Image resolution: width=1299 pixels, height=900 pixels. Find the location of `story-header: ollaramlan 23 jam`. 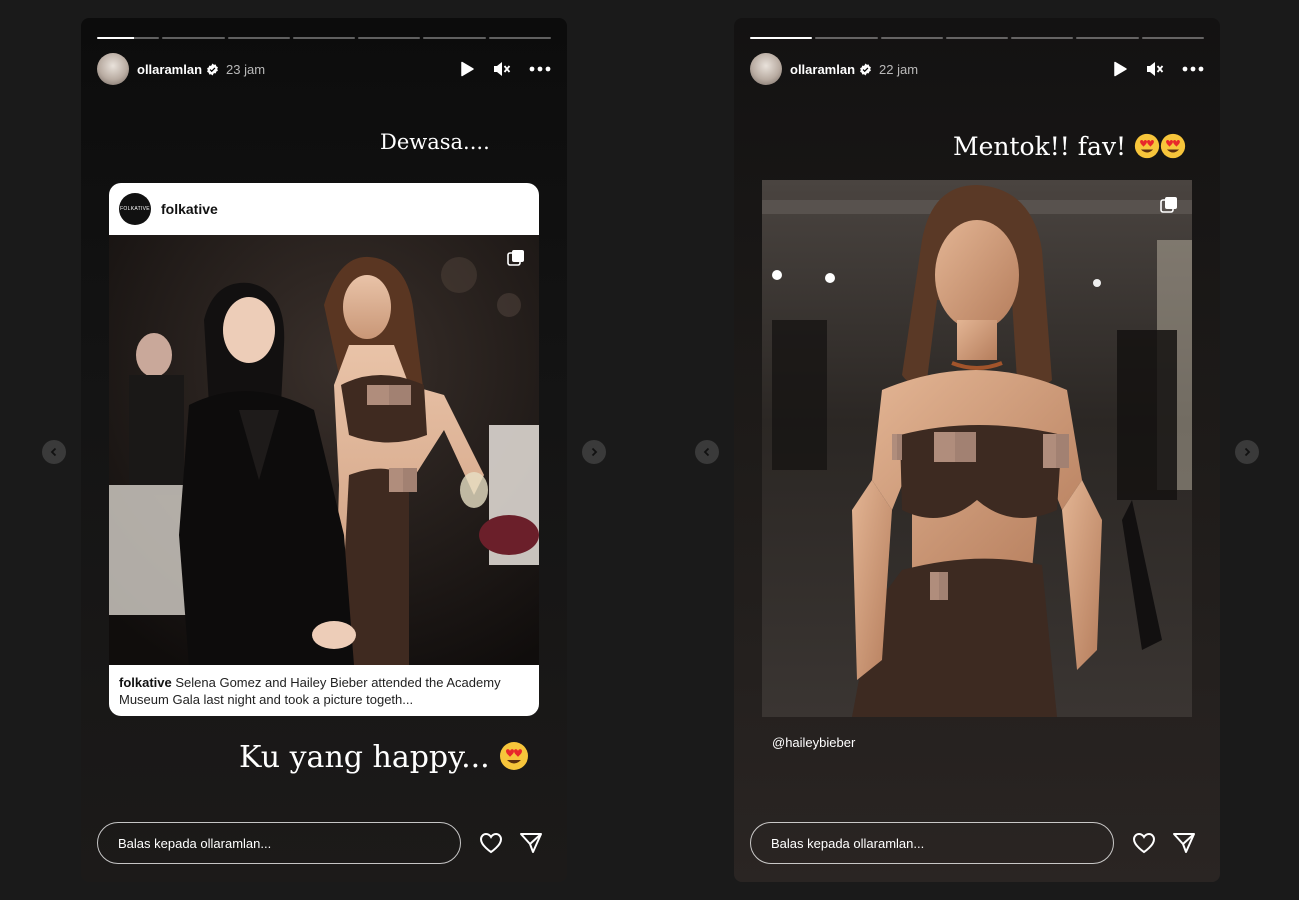

story-header: ollaramlan 23 jam is located at coordinates (324, 69).